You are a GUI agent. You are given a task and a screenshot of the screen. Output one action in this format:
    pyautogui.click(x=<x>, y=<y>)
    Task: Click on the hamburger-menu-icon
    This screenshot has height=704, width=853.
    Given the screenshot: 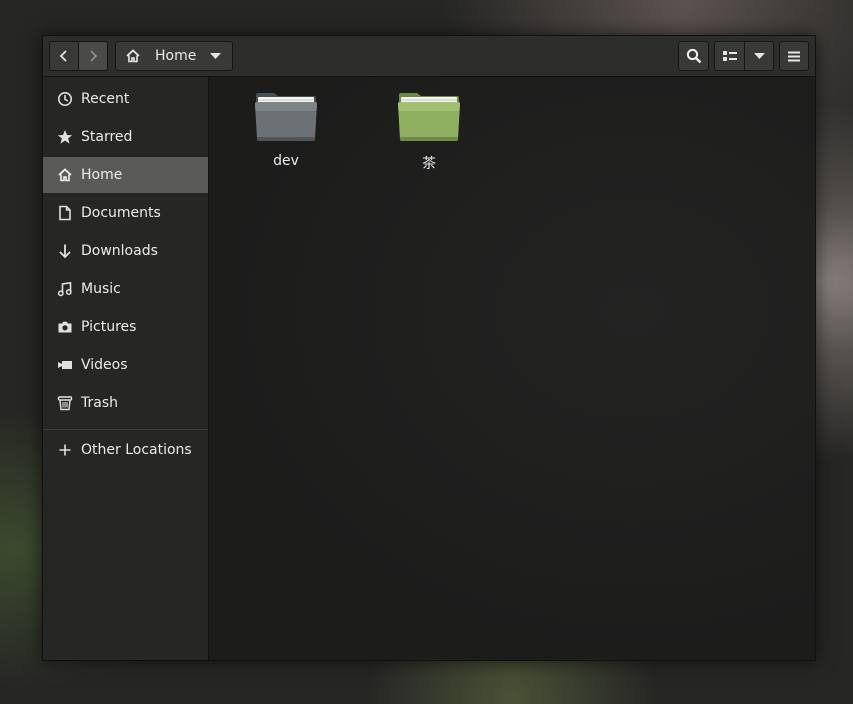 What is the action you would take?
    pyautogui.click(x=794, y=56)
    